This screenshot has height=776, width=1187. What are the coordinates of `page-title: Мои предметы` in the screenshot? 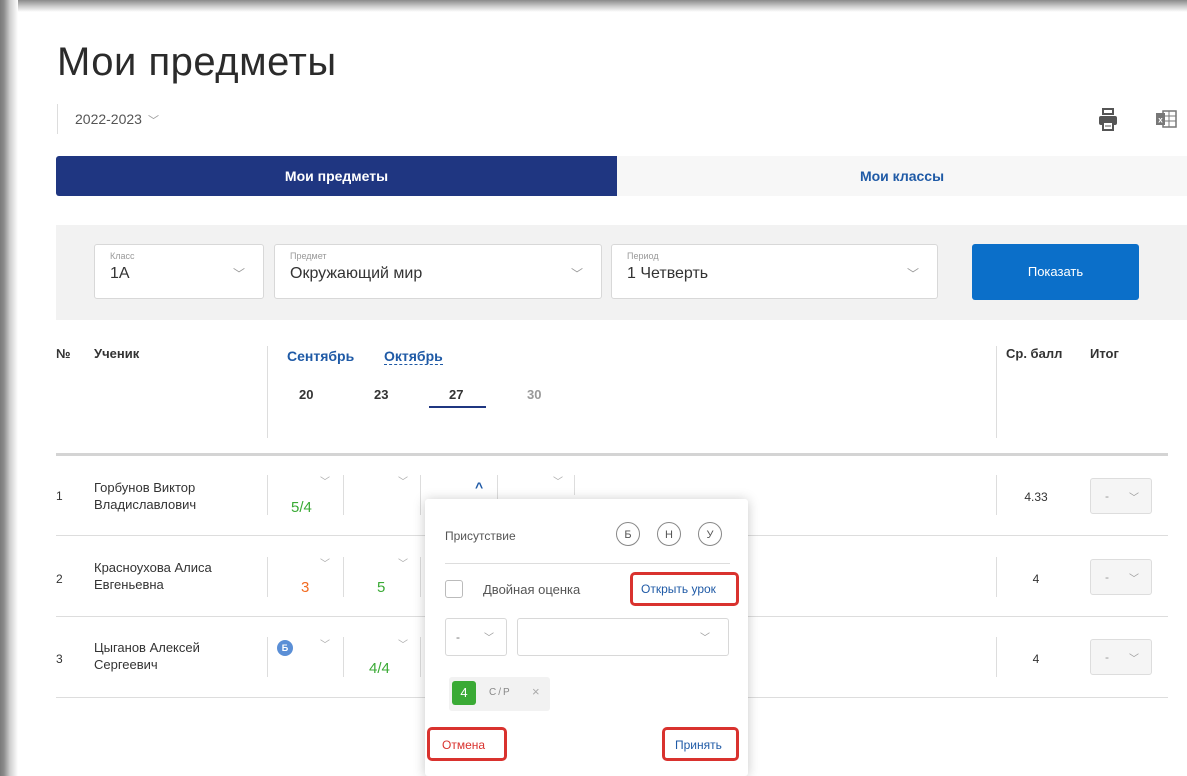 It's located at (197, 62).